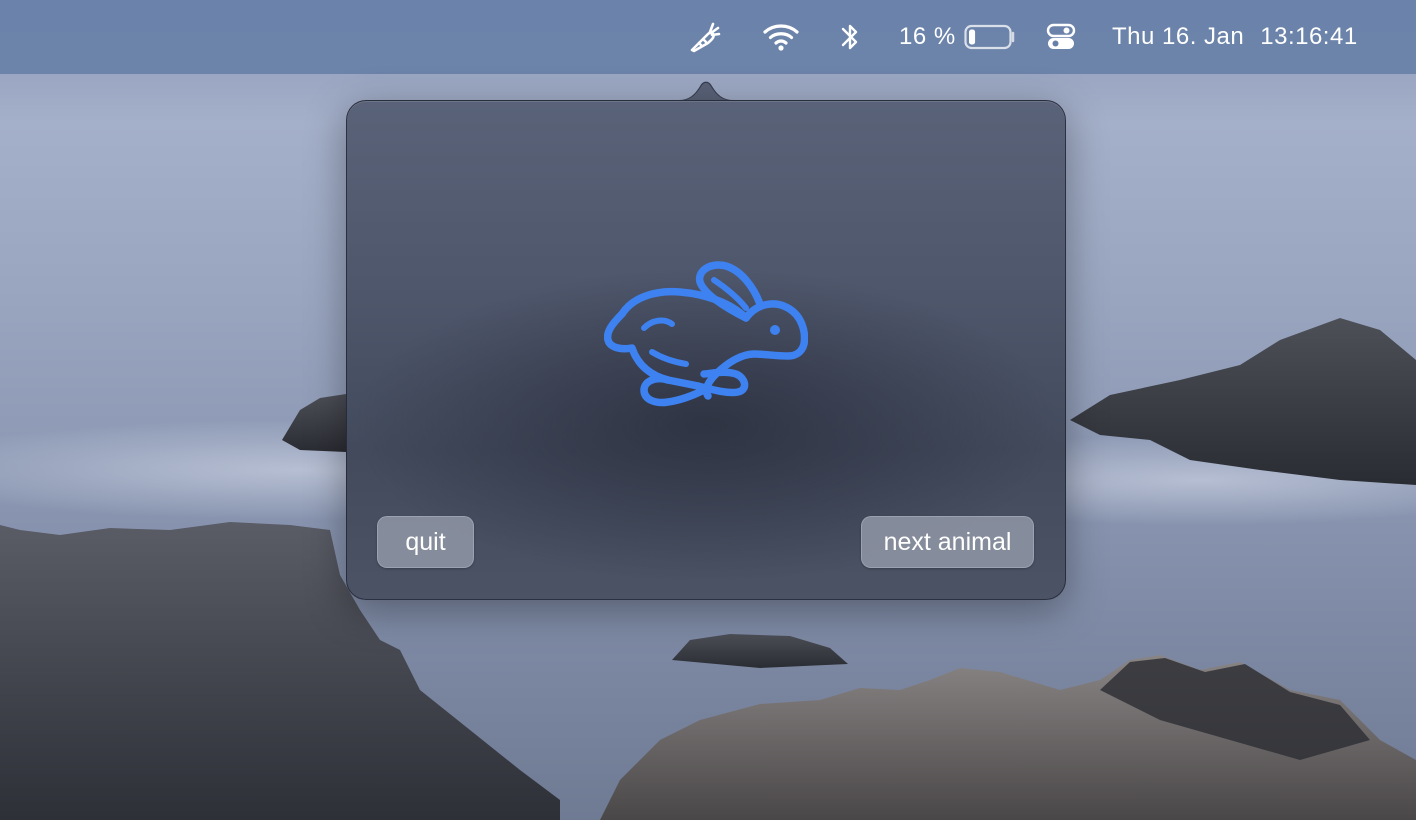  I want to click on bluetooth-icon, so click(849, 37).